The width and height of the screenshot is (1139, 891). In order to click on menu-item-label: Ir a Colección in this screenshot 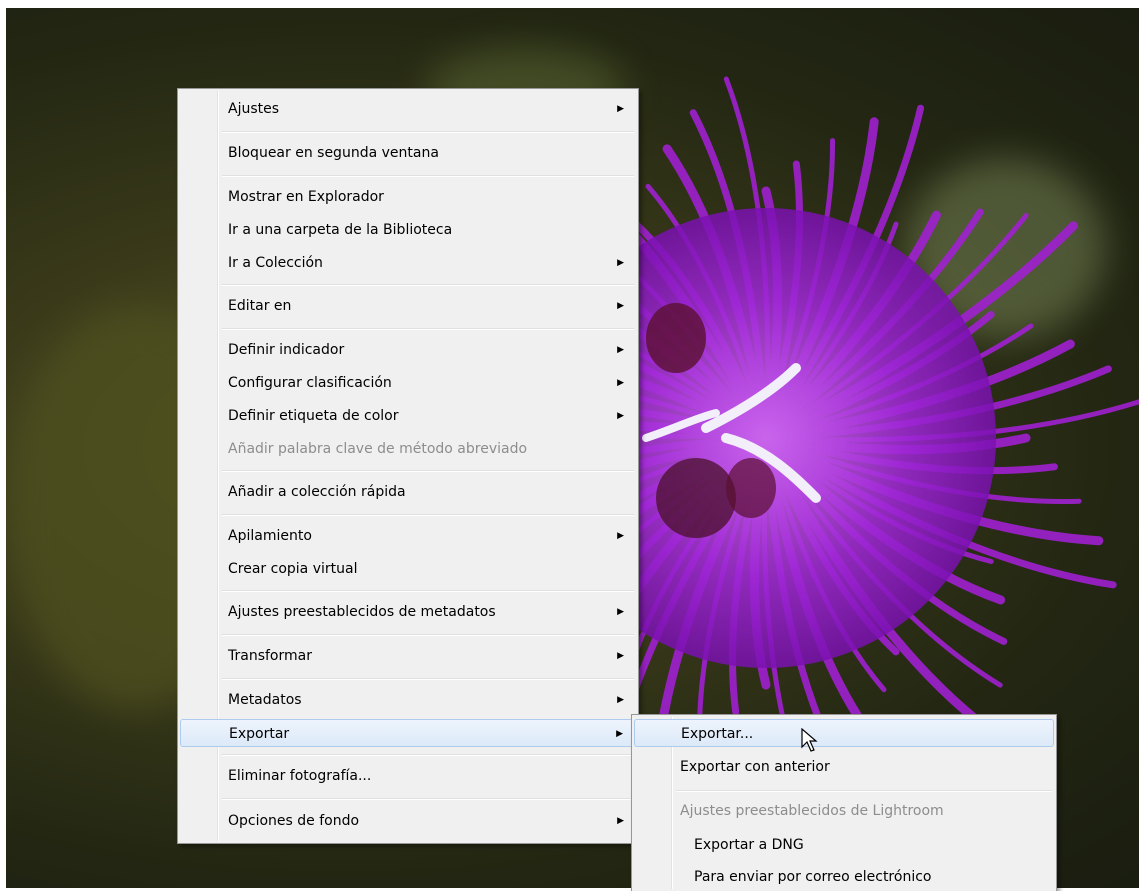, I will do `click(275, 263)`.